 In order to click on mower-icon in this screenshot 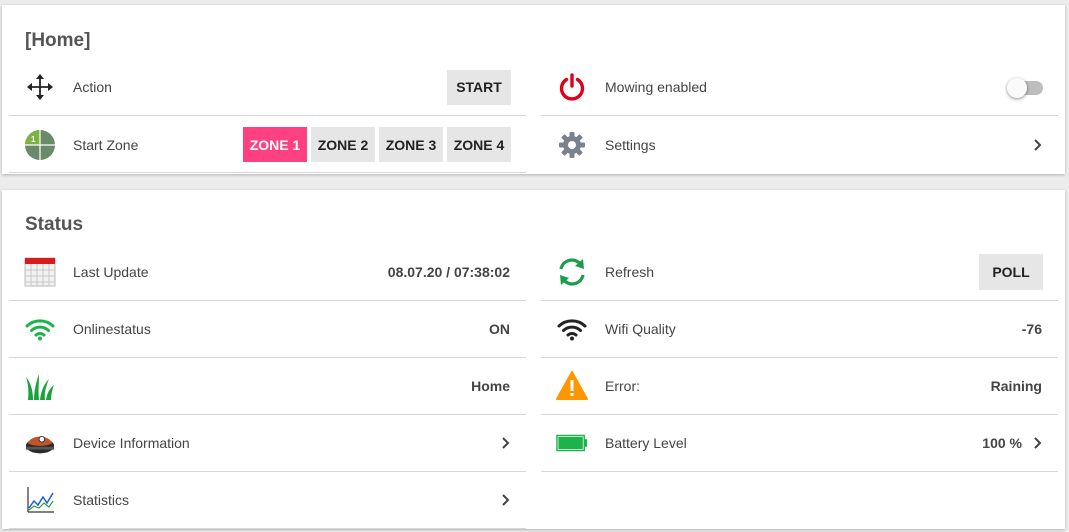, I will do `click(40, 443)`.